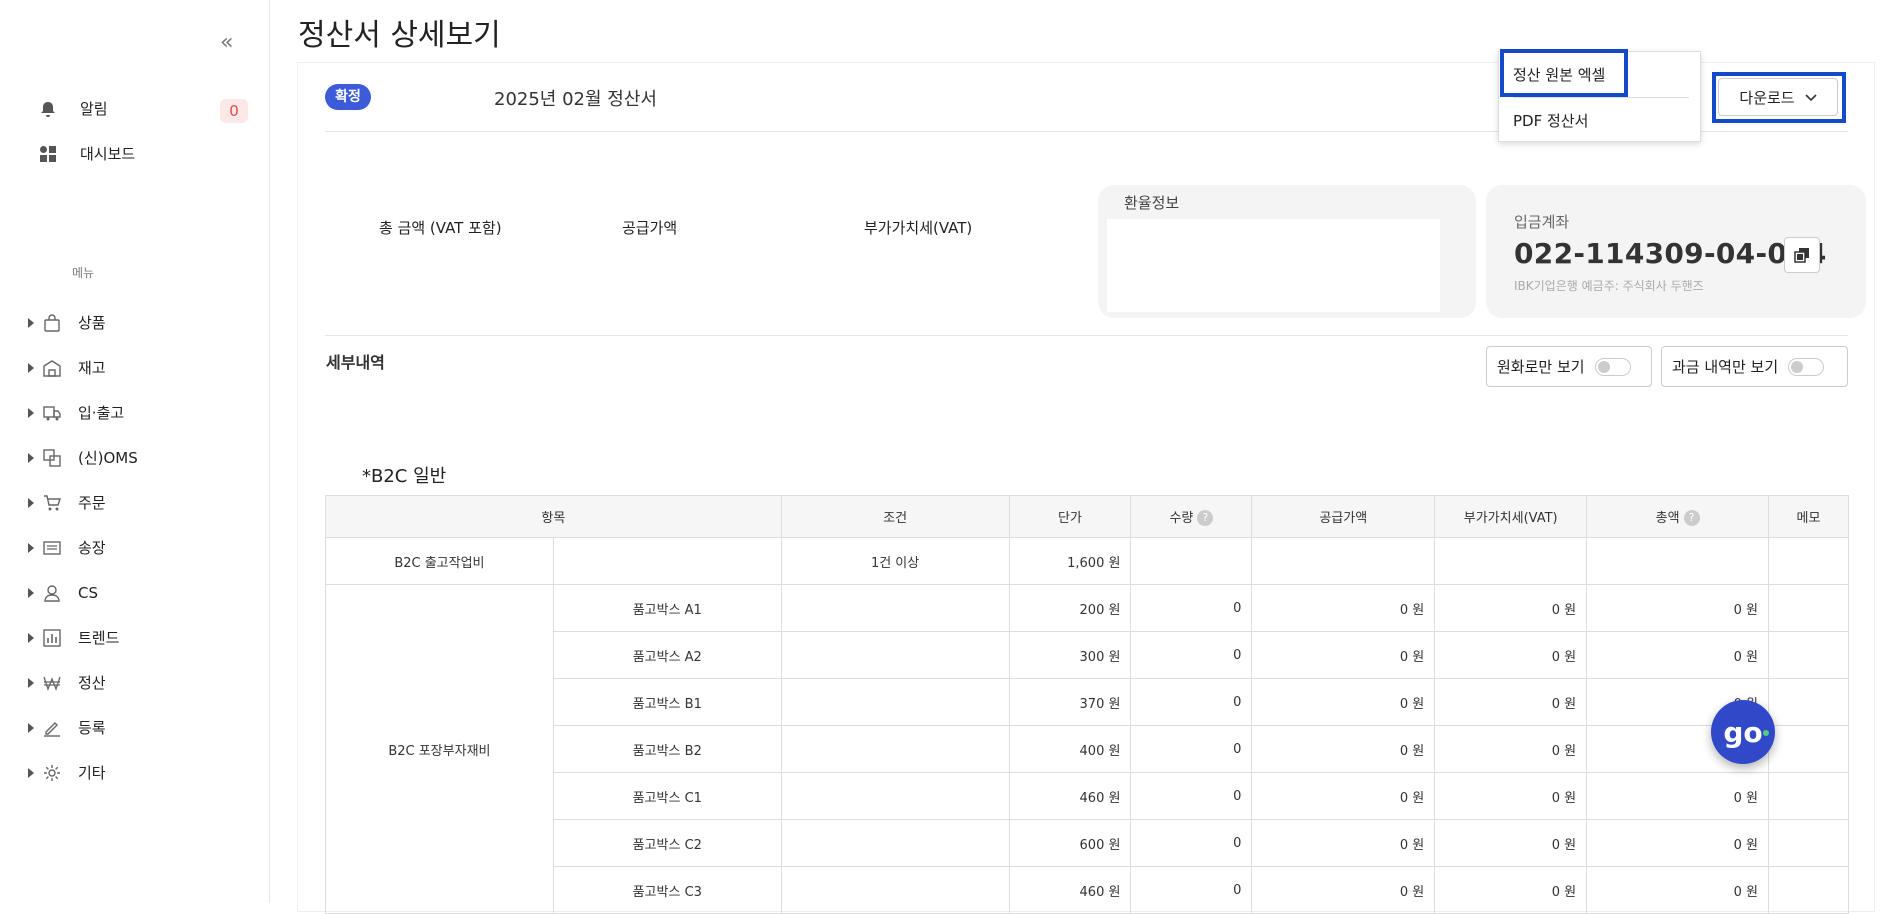 The width and height of the screenshot is (1897, 914). What do you see at coordinates (143, 682) in the screenshot?
I see `sidebar-item-settlement: 정산` at bounding box center [143, 682].